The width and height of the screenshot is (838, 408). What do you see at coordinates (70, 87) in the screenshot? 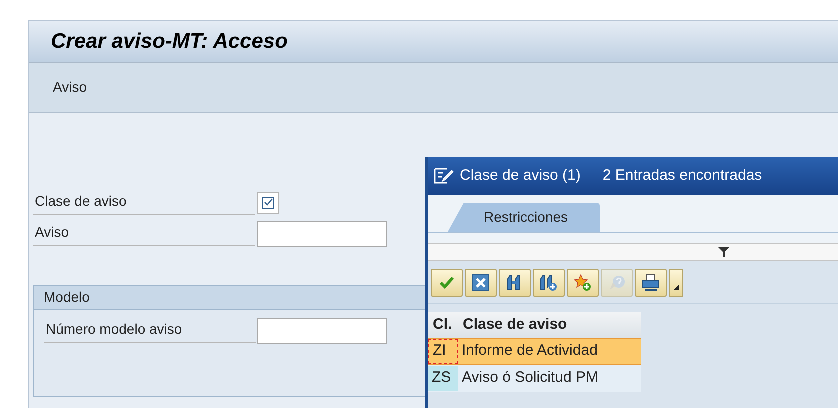
I see `menu-item: Aviso` at bounding box center [70, 87].